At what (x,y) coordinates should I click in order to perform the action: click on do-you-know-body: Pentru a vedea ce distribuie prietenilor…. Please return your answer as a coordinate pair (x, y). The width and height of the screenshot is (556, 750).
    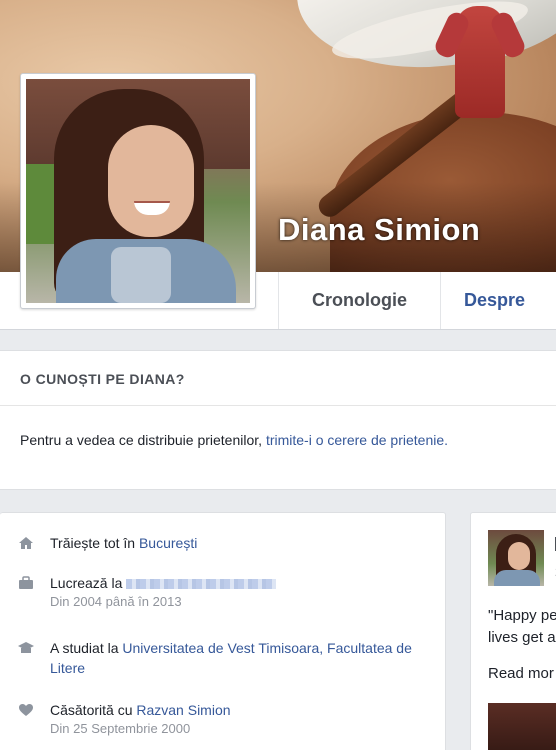
    Looking at the image, I should click on (278, 427).